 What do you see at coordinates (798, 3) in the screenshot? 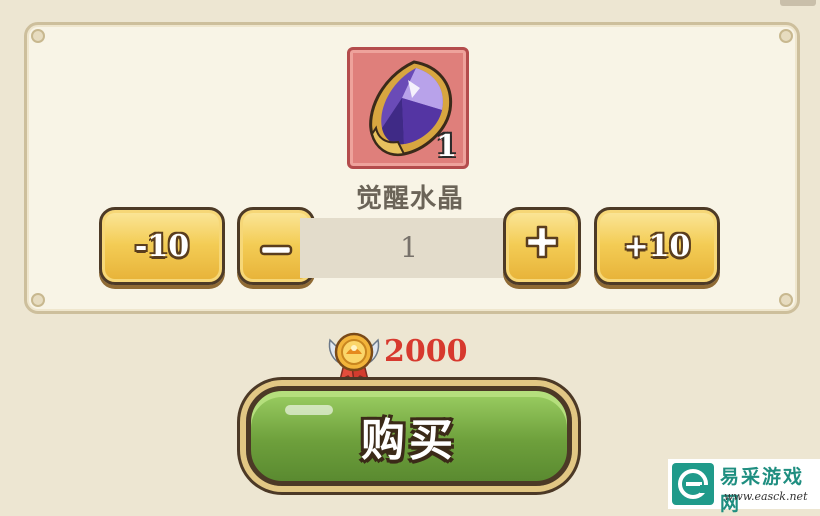
I see `top-edge-stub` at bounding box center [798, 3].